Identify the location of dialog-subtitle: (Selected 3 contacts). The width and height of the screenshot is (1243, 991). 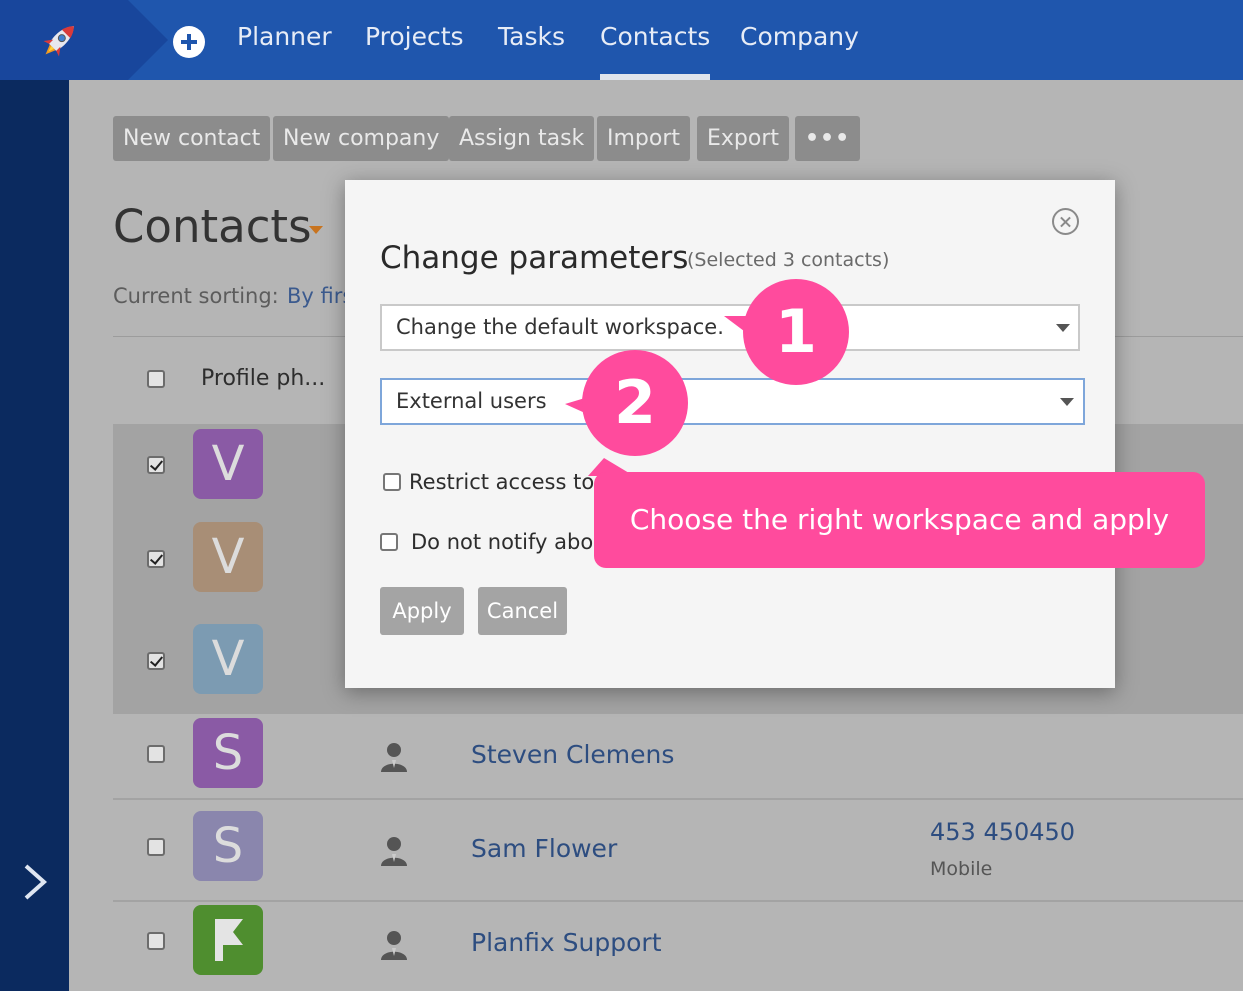
(788, 260).